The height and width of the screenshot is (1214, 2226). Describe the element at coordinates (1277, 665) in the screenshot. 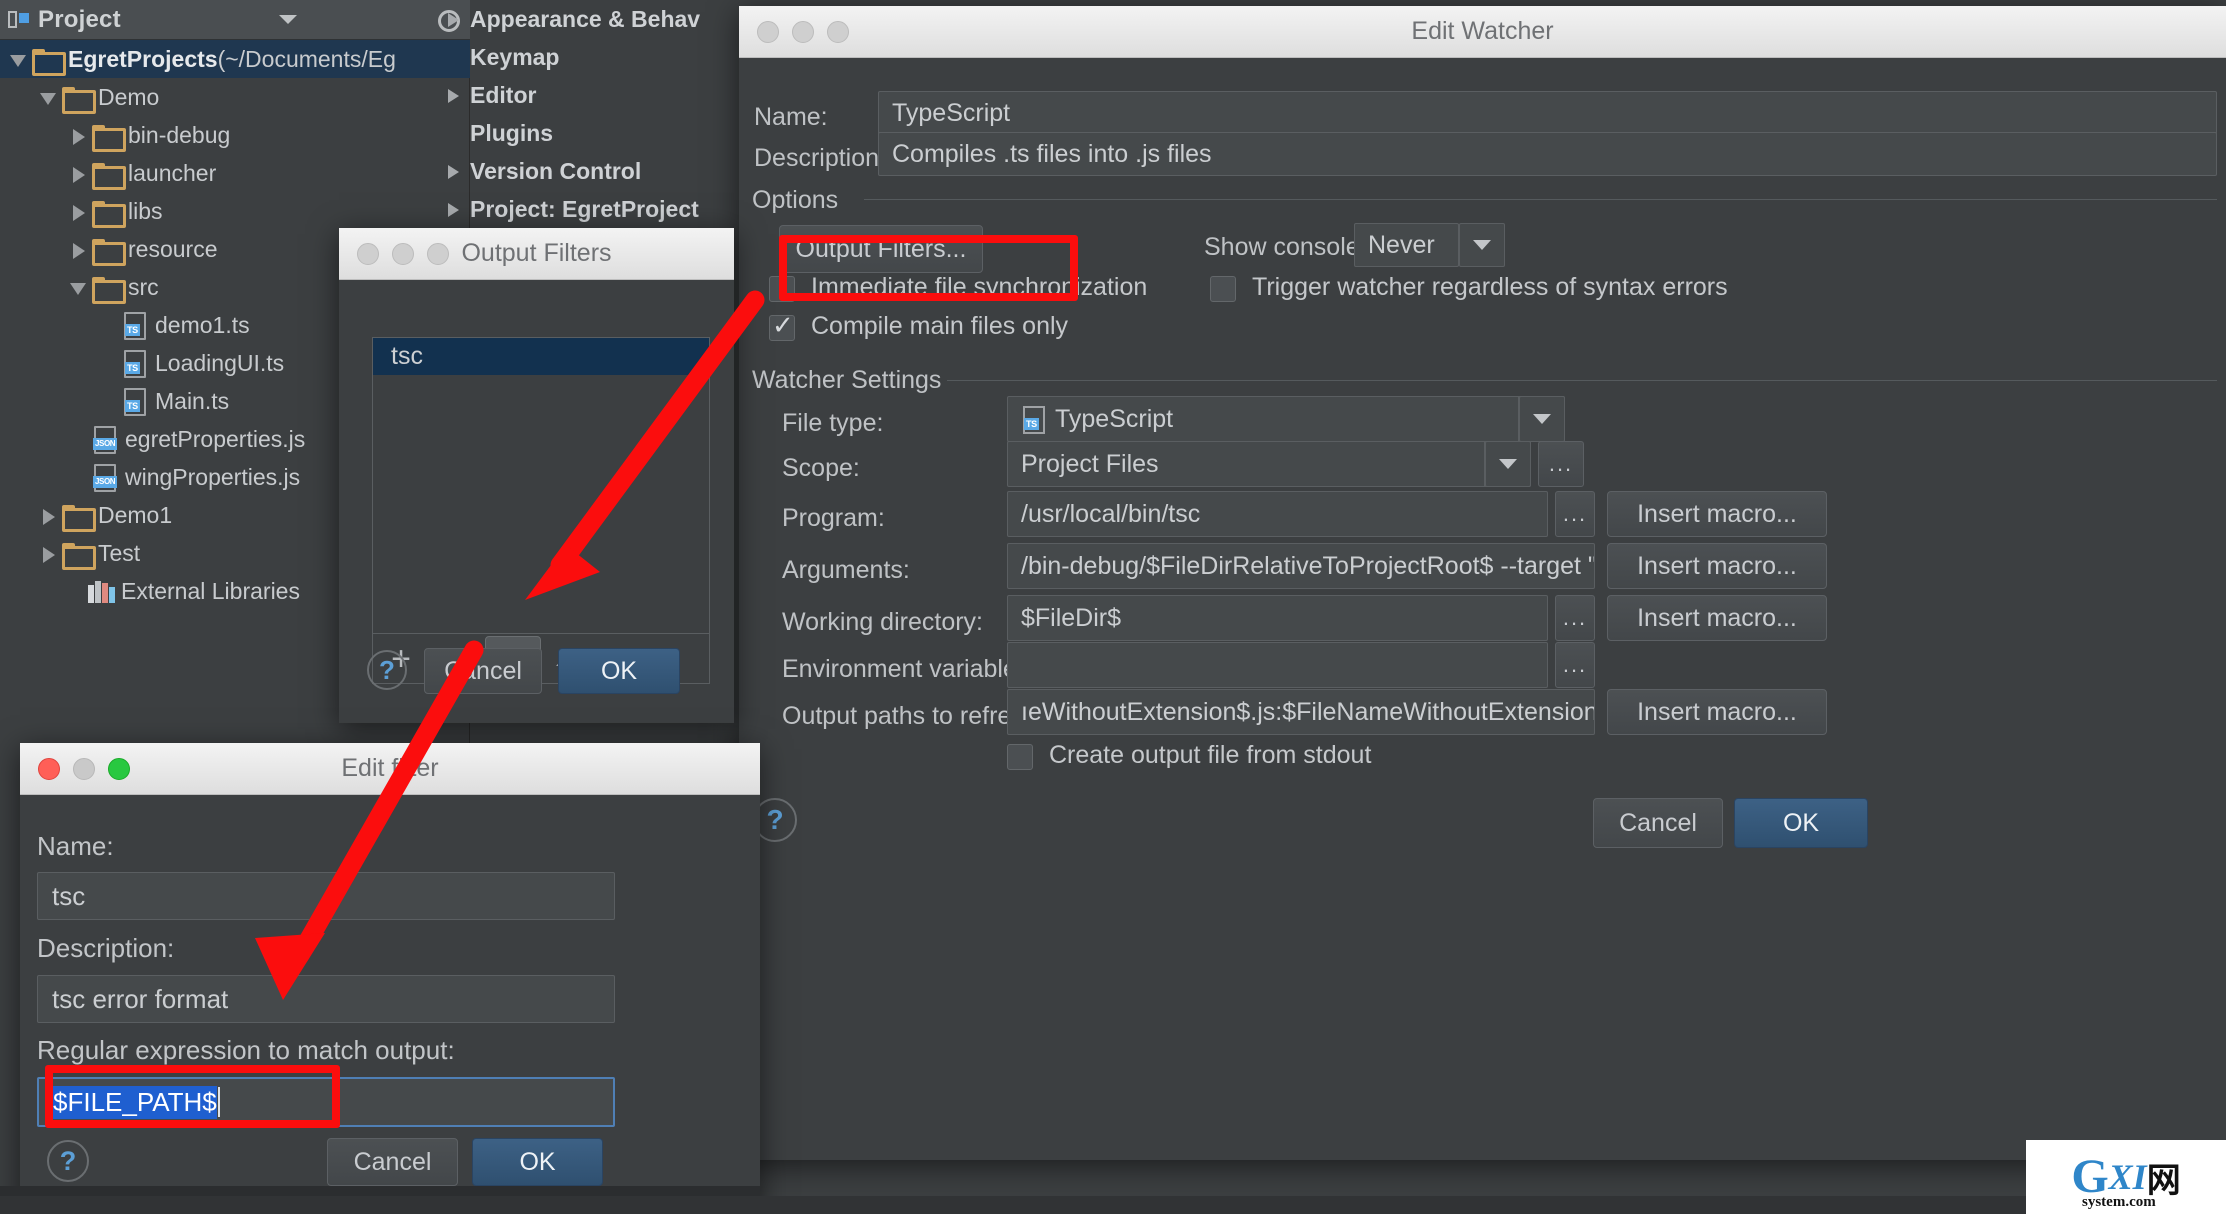

I see `environment-variables-field` at that location.